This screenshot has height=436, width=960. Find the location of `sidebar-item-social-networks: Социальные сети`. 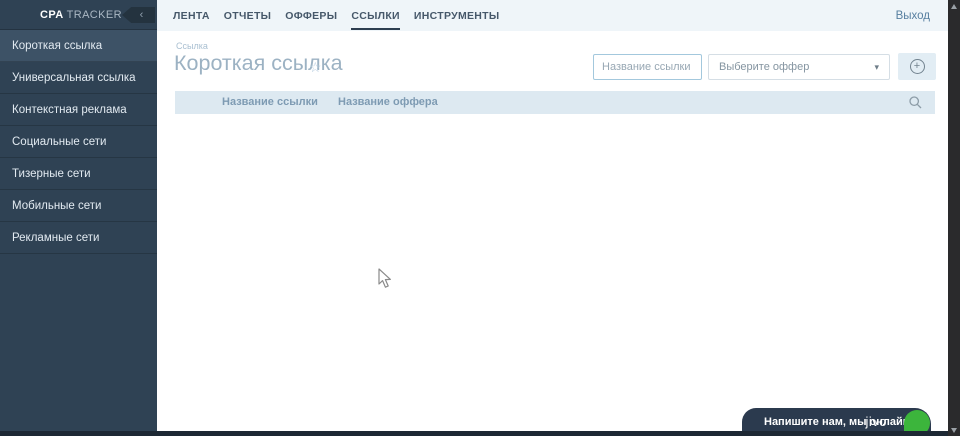

sidebar-item-social-networks: Социальные сети is located at coordinates (78, 142).